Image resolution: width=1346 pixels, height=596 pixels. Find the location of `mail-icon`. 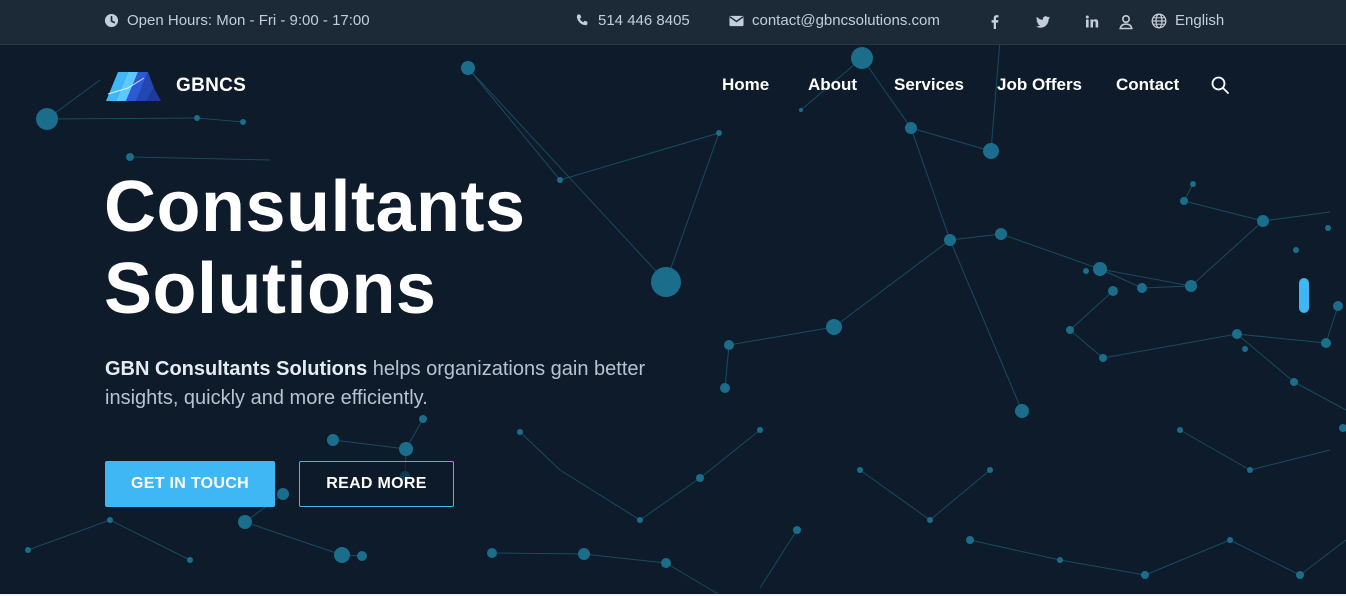

mail-icon is located at coordinates (736, 20).